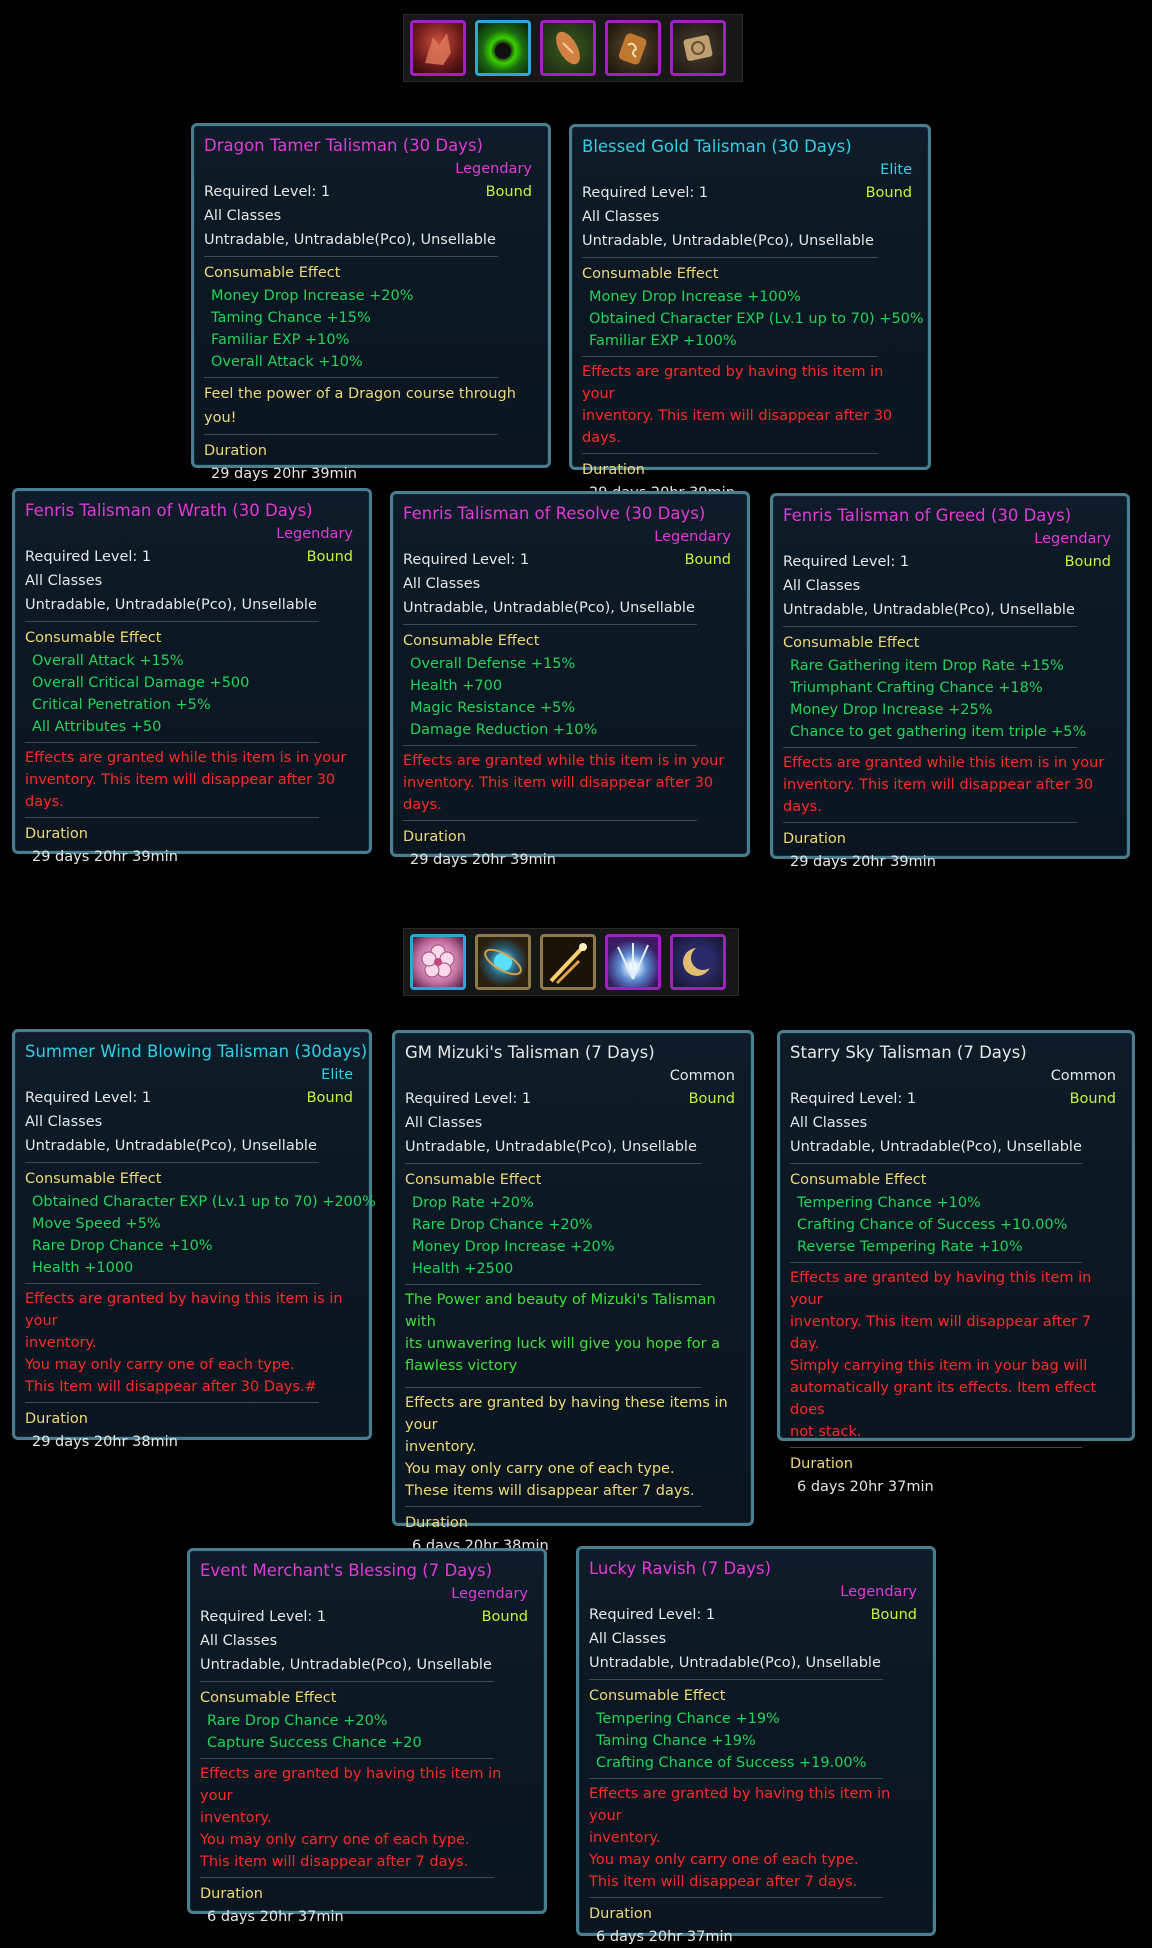 The image size is (1152, 1948). I want to click on notice-text: inventory., so click(441, 1447).